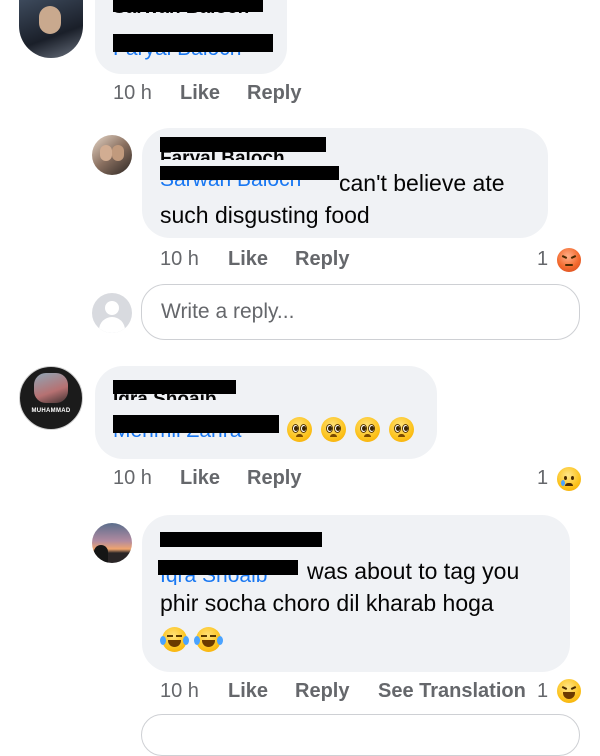 The width and height of the screenshot is (600, 756). What do you see at coordinates (413, 571) in the screenshot?
I see `comment-text-line: was about to tag you` at bounding box center [413, 571].